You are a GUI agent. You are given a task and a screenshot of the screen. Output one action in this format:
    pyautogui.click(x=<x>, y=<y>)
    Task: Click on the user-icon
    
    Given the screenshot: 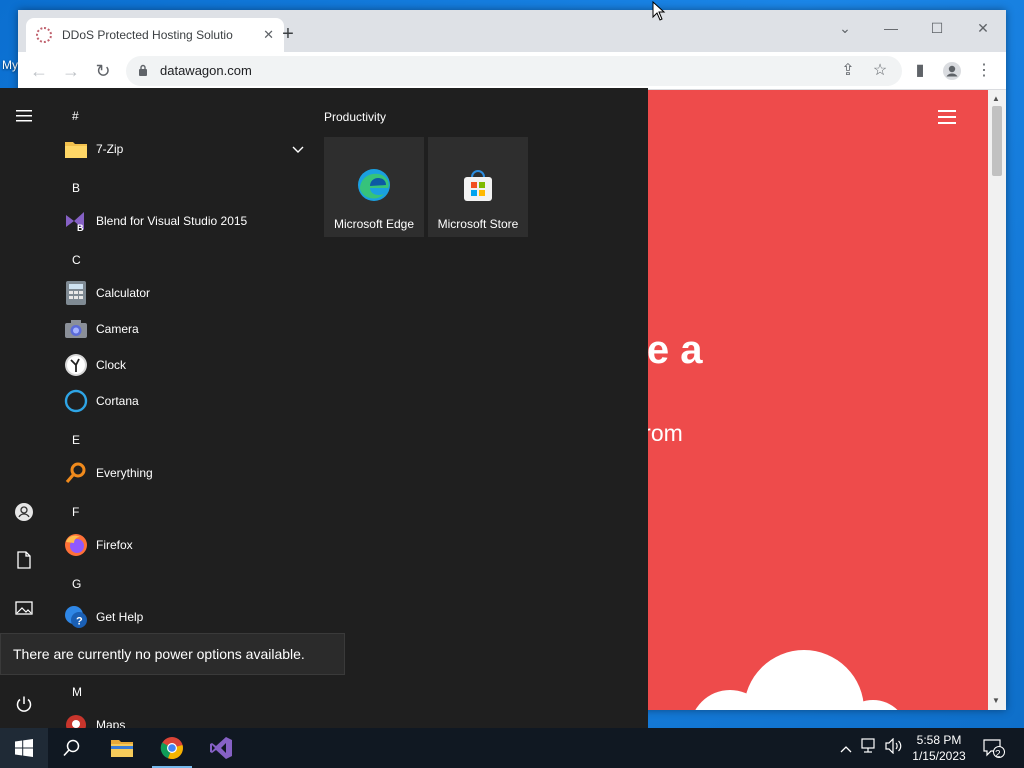 What is the action you would take?
    pyautogui.click(x=24, y=512)
    